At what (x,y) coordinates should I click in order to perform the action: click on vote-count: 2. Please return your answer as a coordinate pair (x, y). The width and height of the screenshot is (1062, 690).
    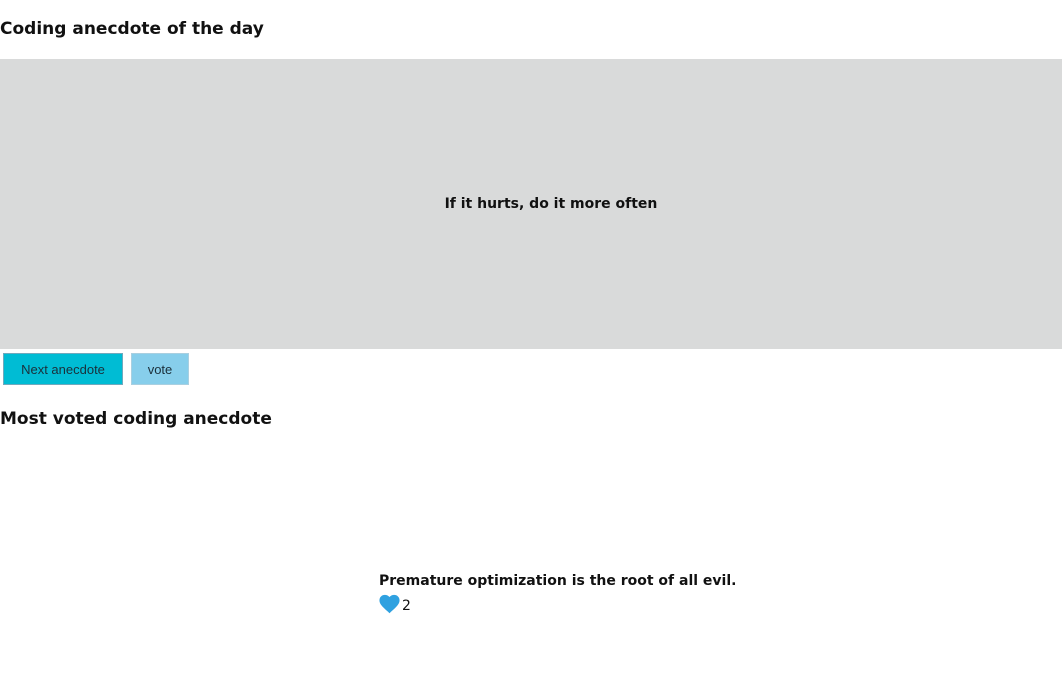
    Looking at the image, I should click on (406, 606).